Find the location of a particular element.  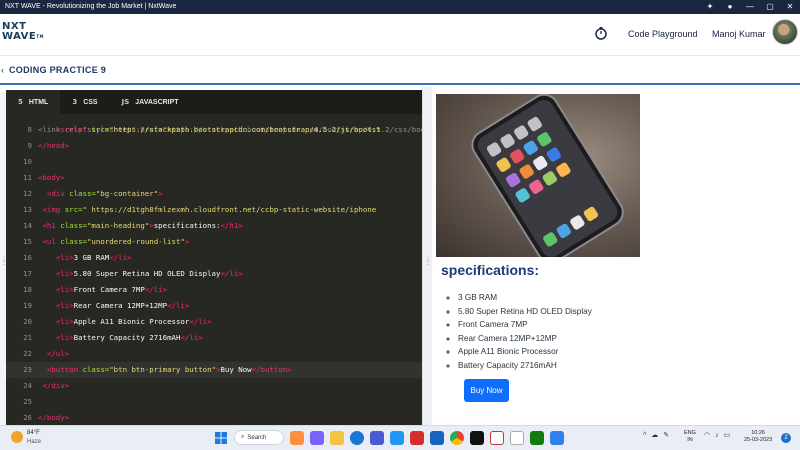

code-token: class= is located at coordinates (96, 369).